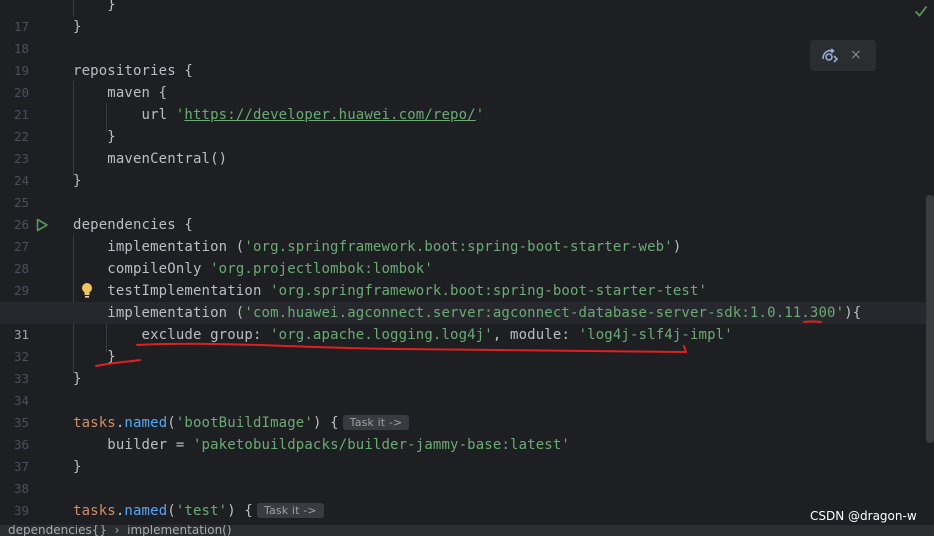  What do you see at coordinates (467, 234) in the screenshot?
I see `code-line: 27 dependencies {` at bounding box center [467, 234].